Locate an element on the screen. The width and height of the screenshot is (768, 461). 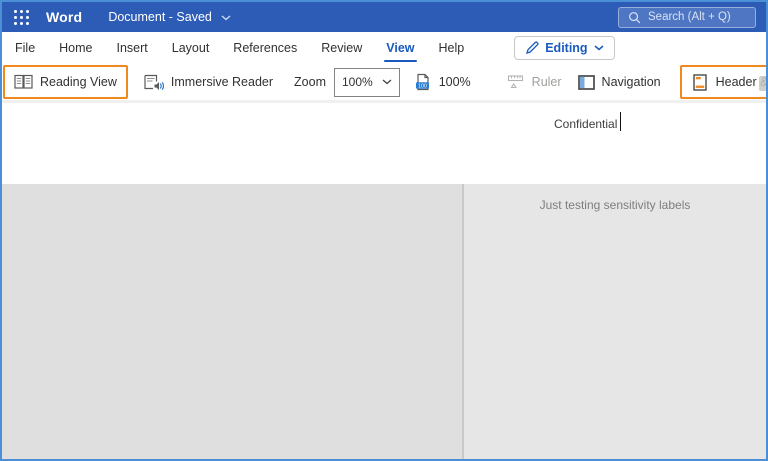
immersive-reader-icon is located at coordinates (154, 82).